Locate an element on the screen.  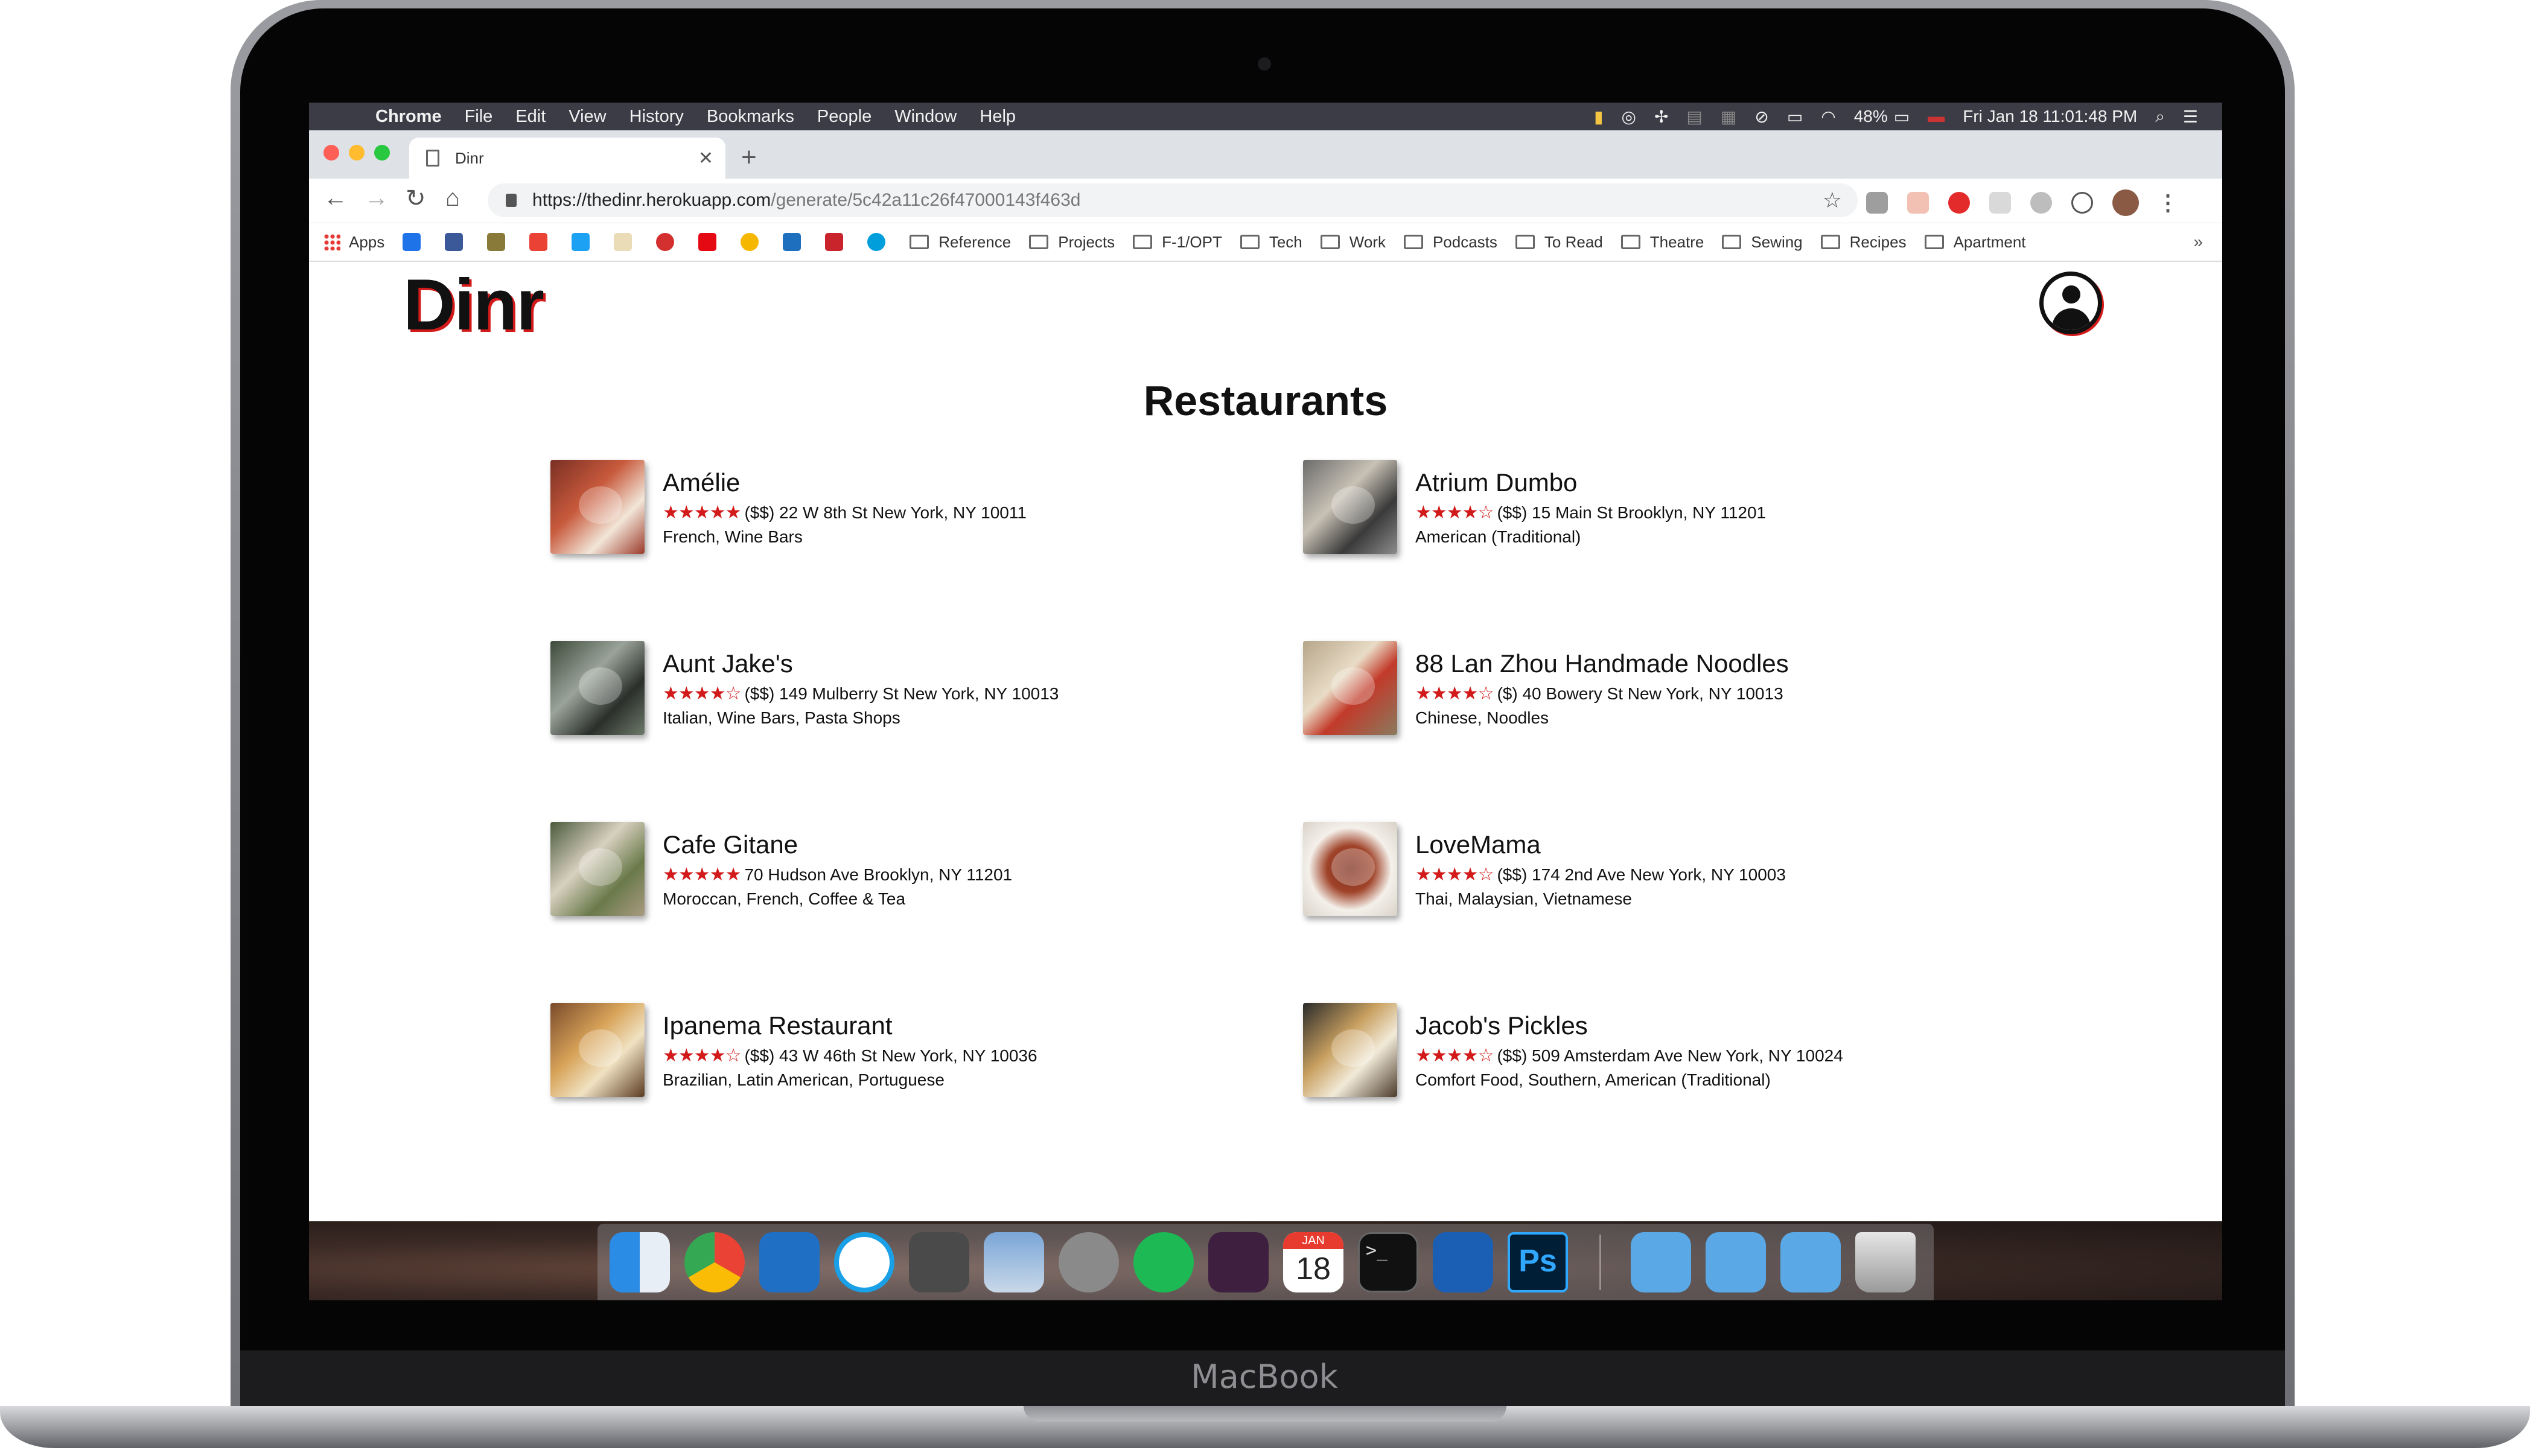
menu-people: People is located at coordinates (844, 117).